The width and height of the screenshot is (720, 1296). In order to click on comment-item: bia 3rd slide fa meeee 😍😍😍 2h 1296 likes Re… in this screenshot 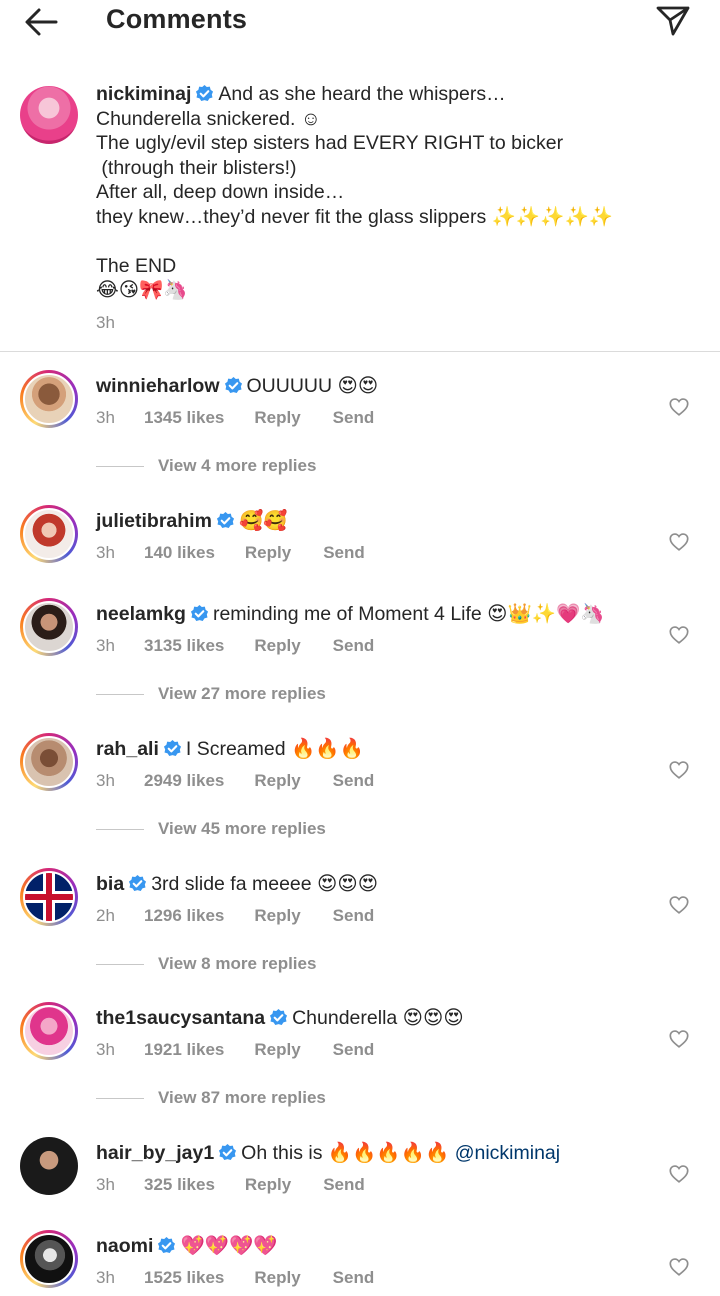, I will do `click(360, 908)`.